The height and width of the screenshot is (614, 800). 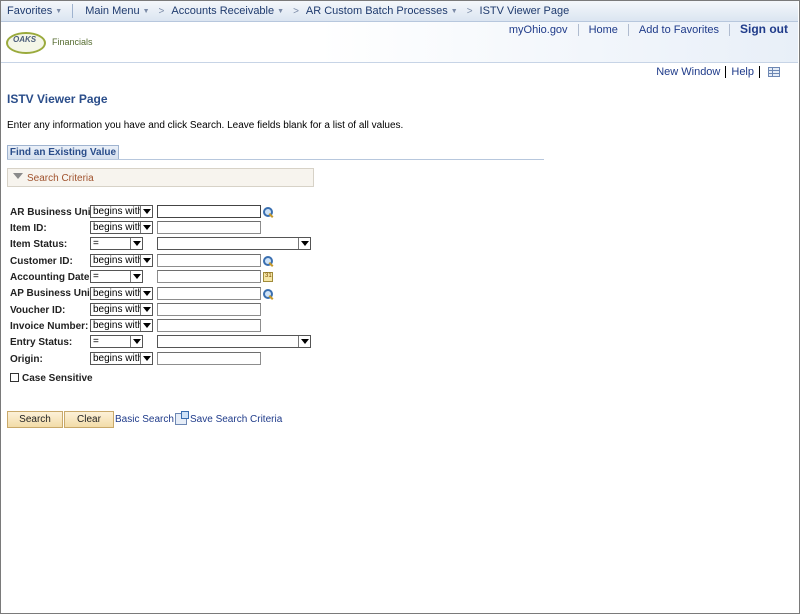 What do you see at coordinates (236, 419) in the screenshot?
I see `save-search-criteria-link: Save Search Criteria` at bounding box center [236, 419].